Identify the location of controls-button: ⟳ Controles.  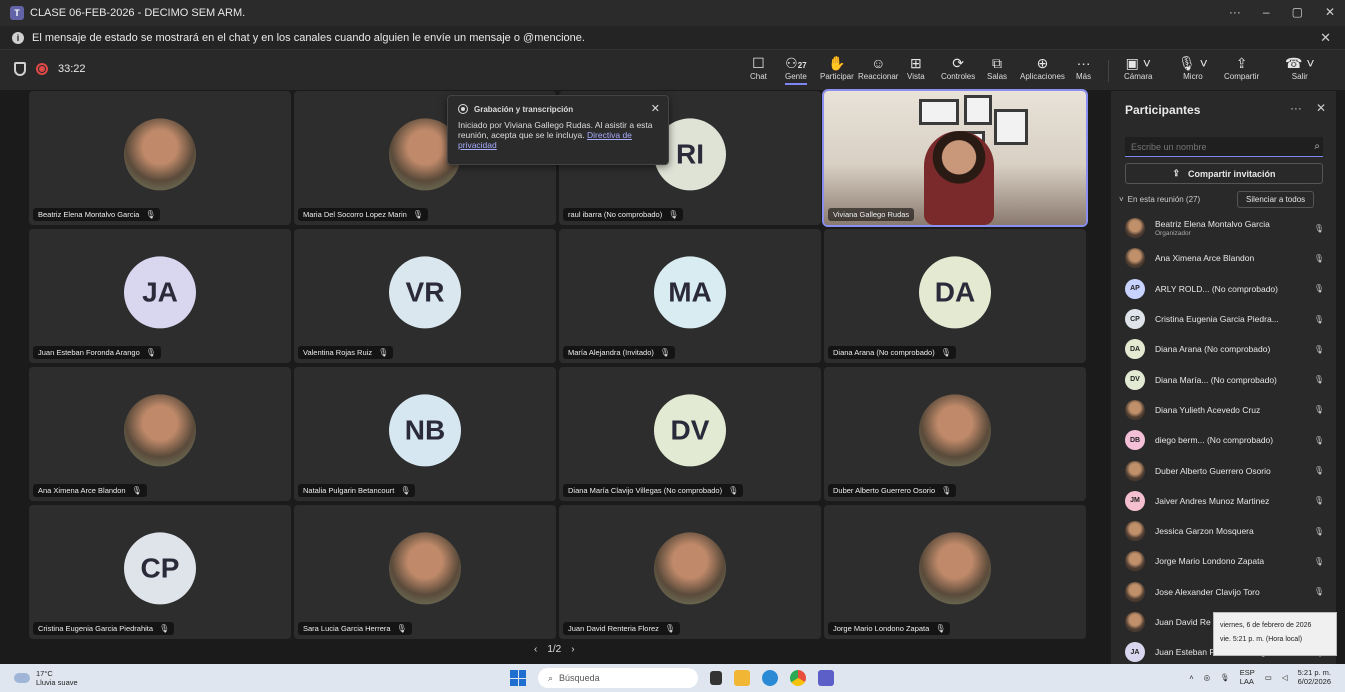
(958, 67).